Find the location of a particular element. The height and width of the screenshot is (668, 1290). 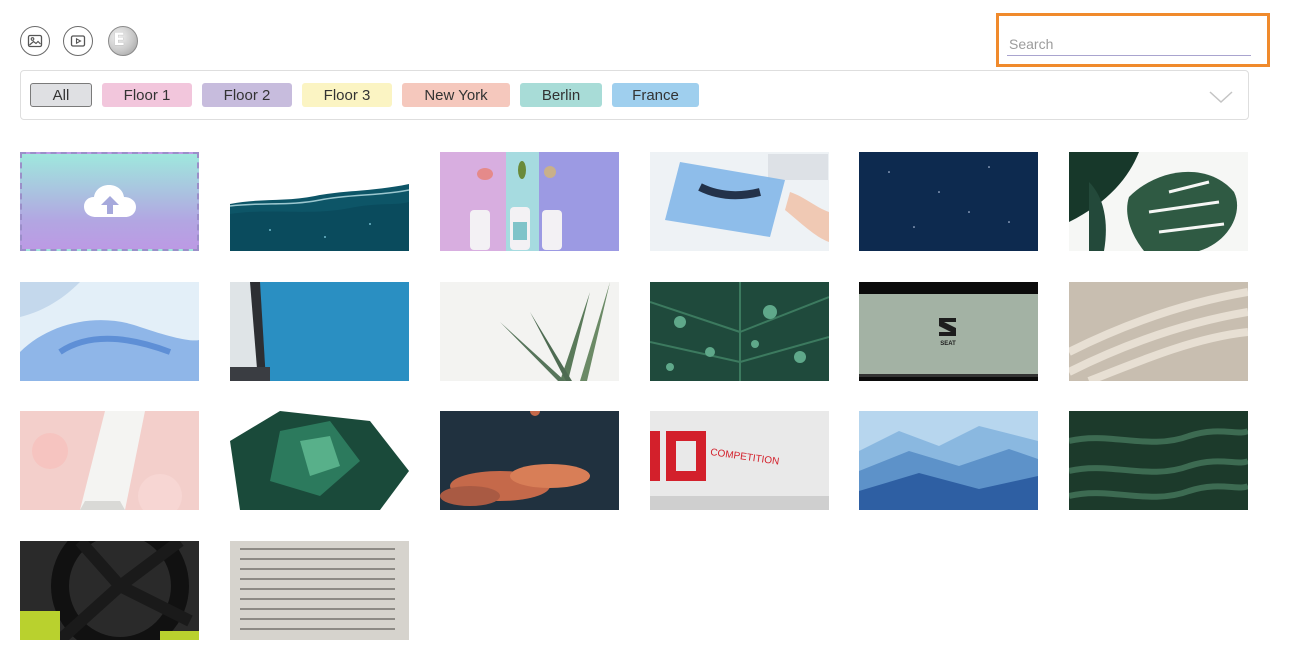

media-thumbnail-xray-hands is located at coordinates (739, 201).